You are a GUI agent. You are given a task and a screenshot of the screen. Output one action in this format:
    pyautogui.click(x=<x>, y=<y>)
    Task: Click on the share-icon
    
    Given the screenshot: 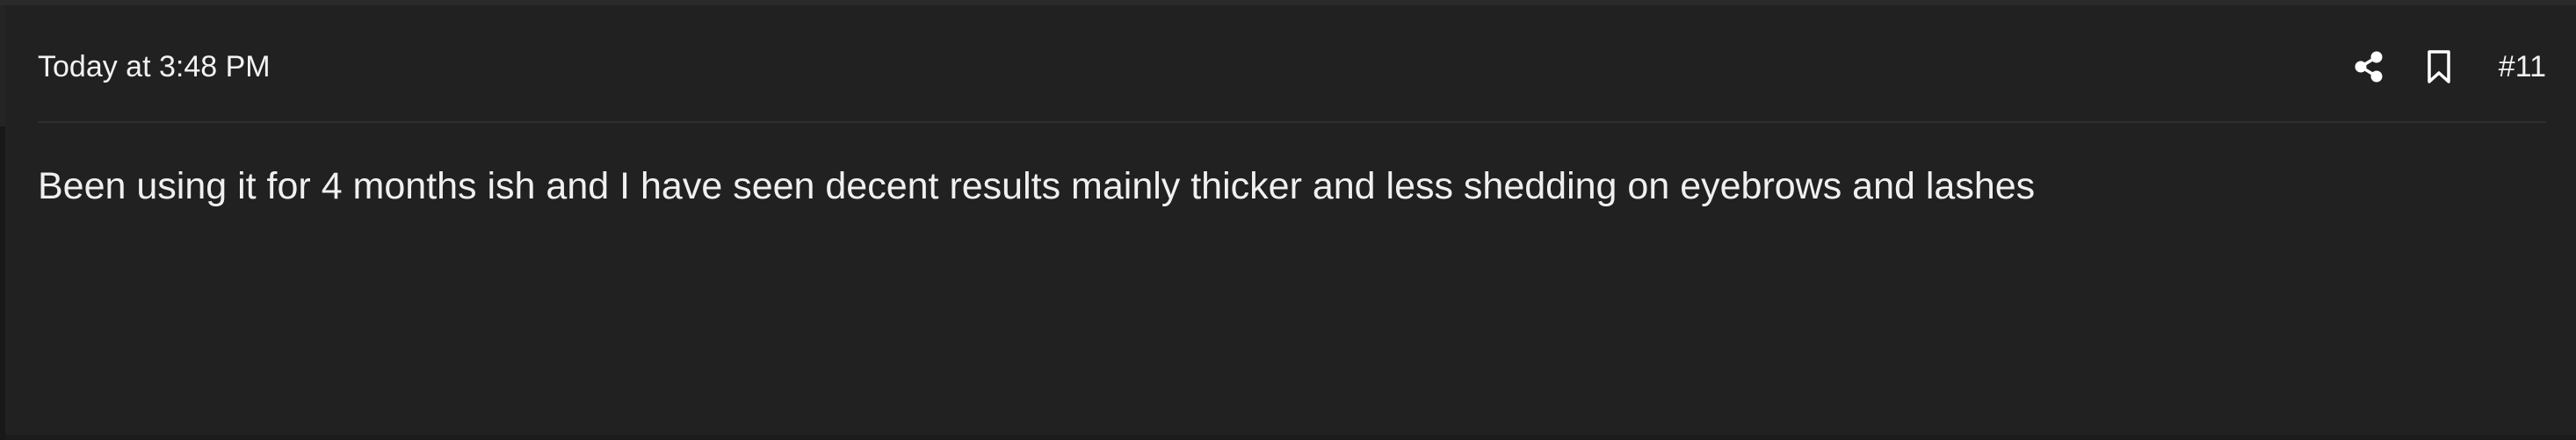 What is the action you would take?
    pyautogui.click(x=2369, y=67)
    